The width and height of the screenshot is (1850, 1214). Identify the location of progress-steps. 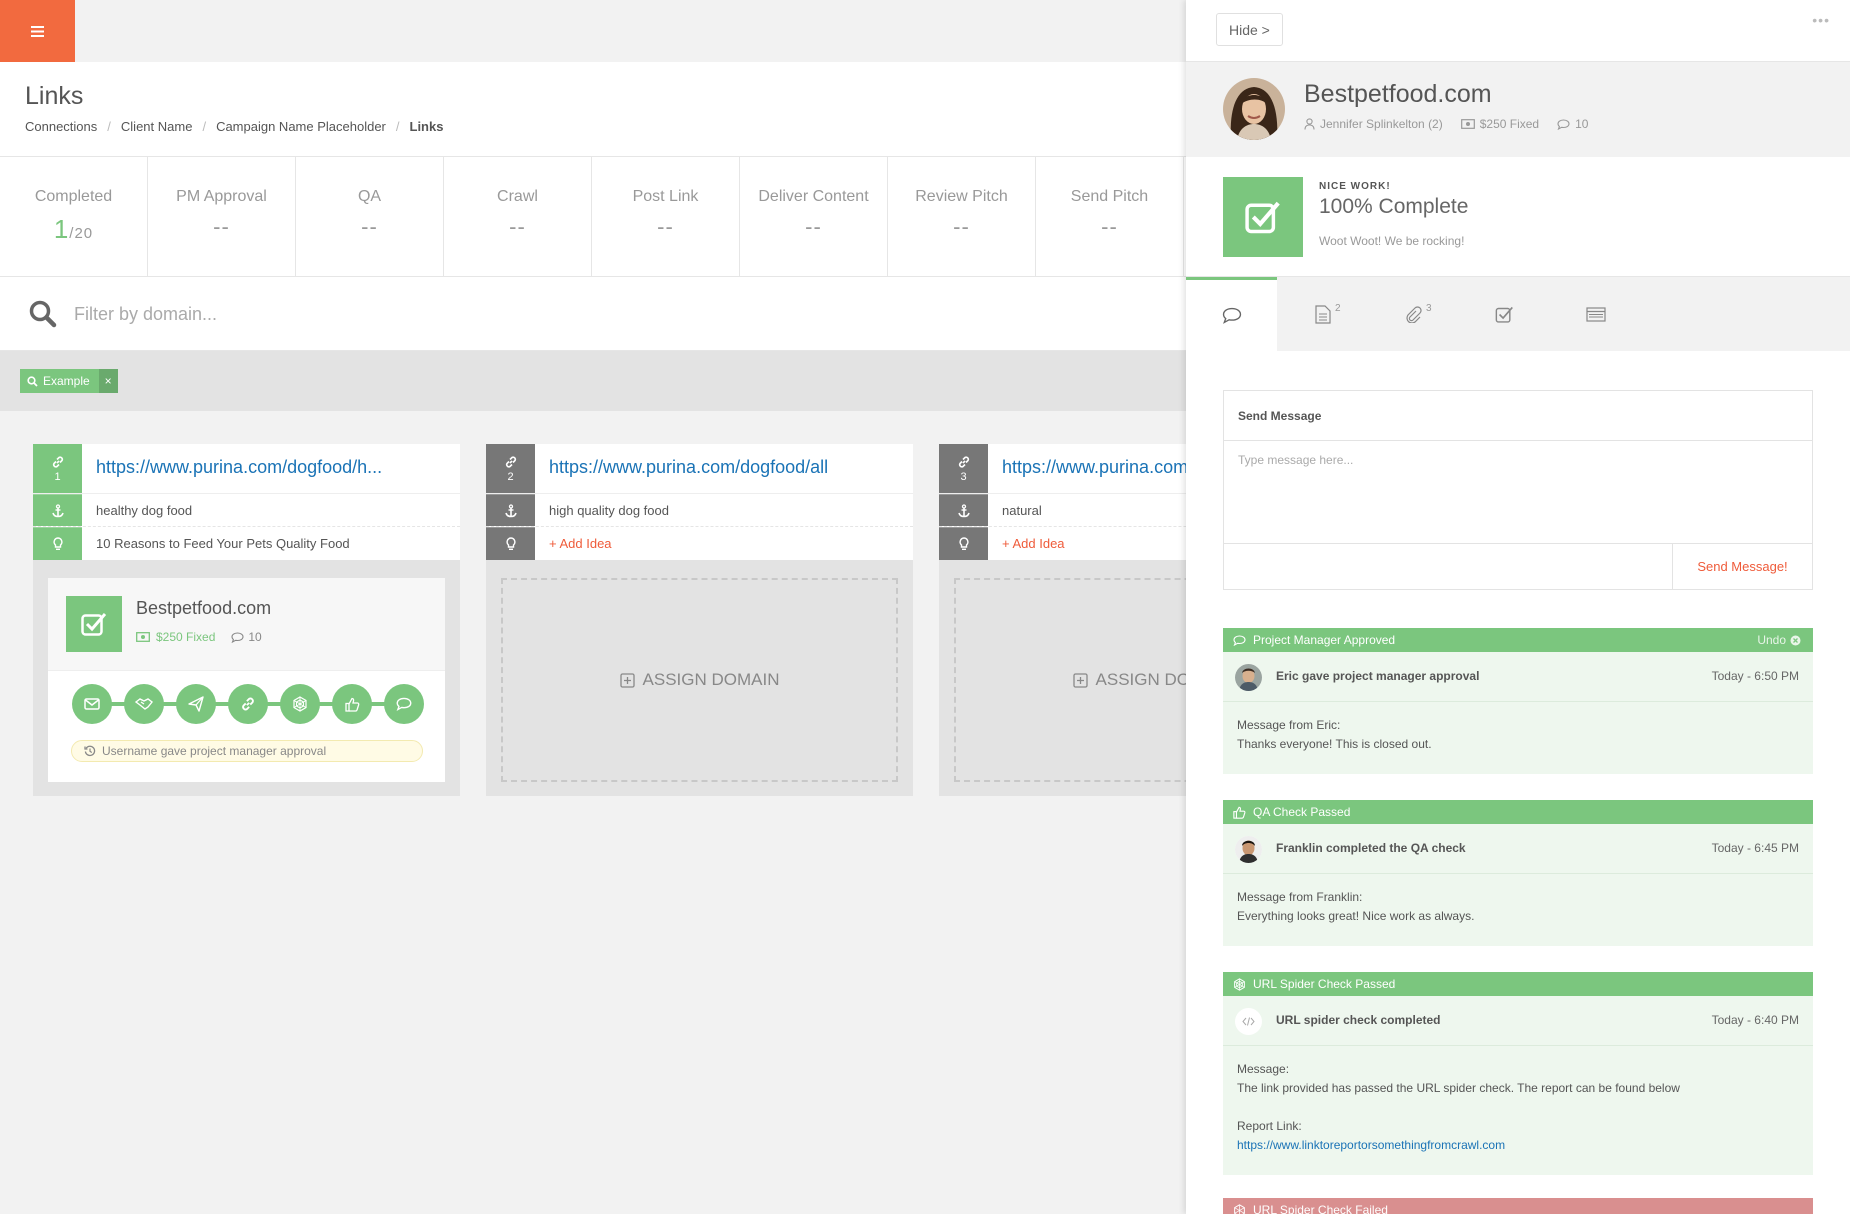
(248, 704).